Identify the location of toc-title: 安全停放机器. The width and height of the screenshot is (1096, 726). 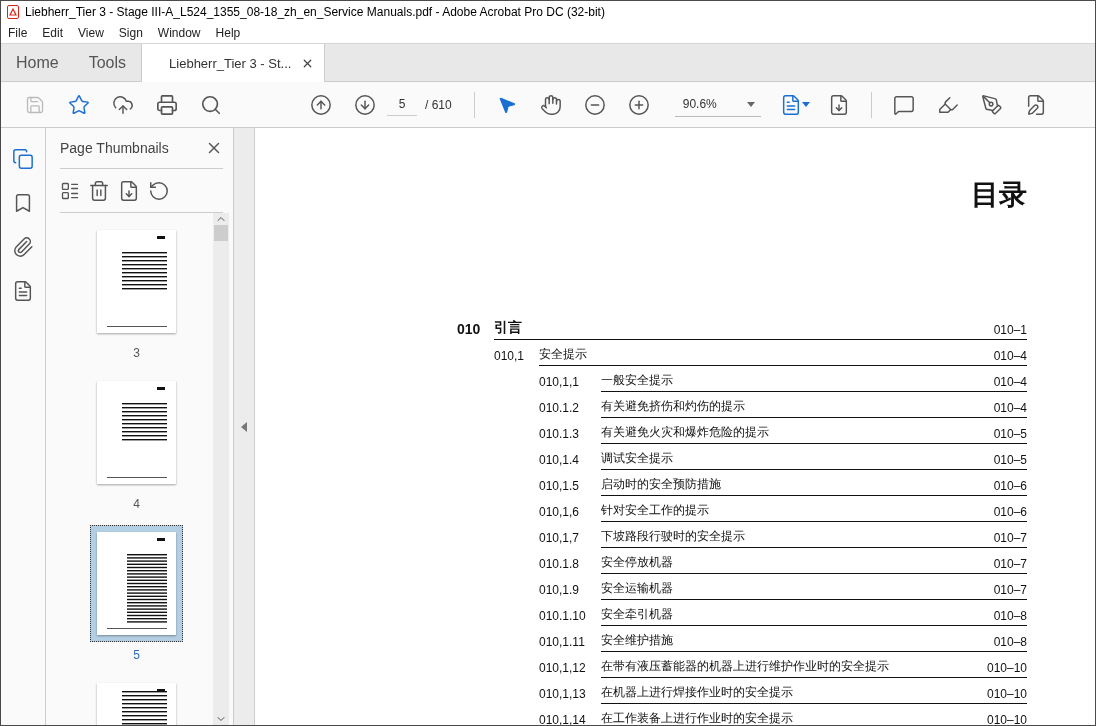
(637, 562).